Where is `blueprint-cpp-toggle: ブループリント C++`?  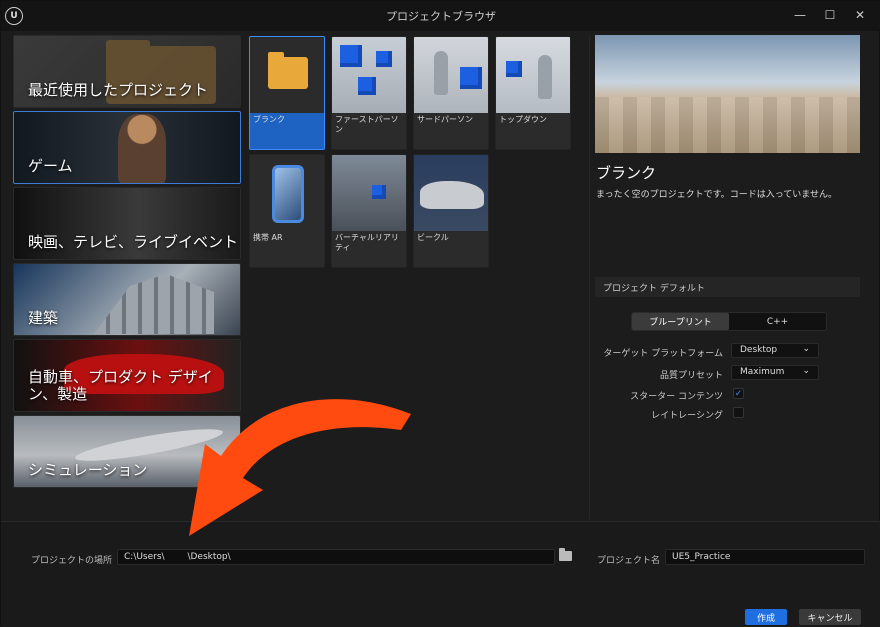
blueprint-cpp-toggle: ブループリント C++ is located at coordinates (729, 321).